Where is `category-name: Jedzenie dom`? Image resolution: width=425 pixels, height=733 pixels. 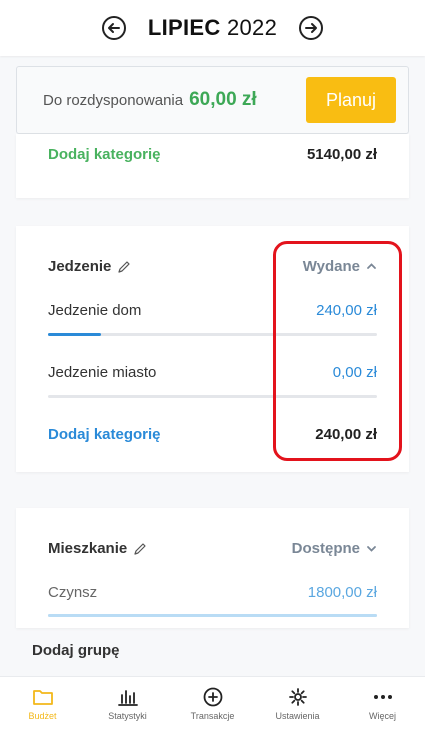
category-name: Jedzenie dom is located at coordinates (95, 310).